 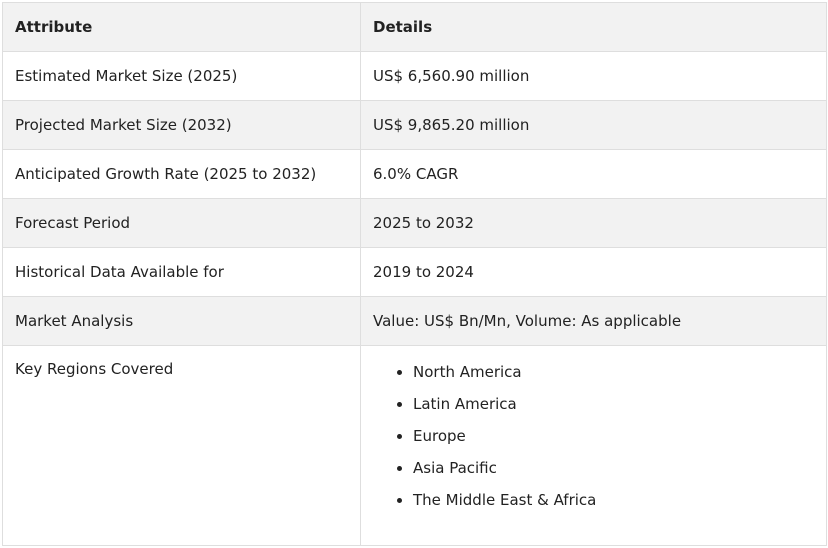 What do you see at coordinates (593, 174) in the screenshot?
I see `details-cell: 6.0% CAGR` at bounding box center [593, 174].